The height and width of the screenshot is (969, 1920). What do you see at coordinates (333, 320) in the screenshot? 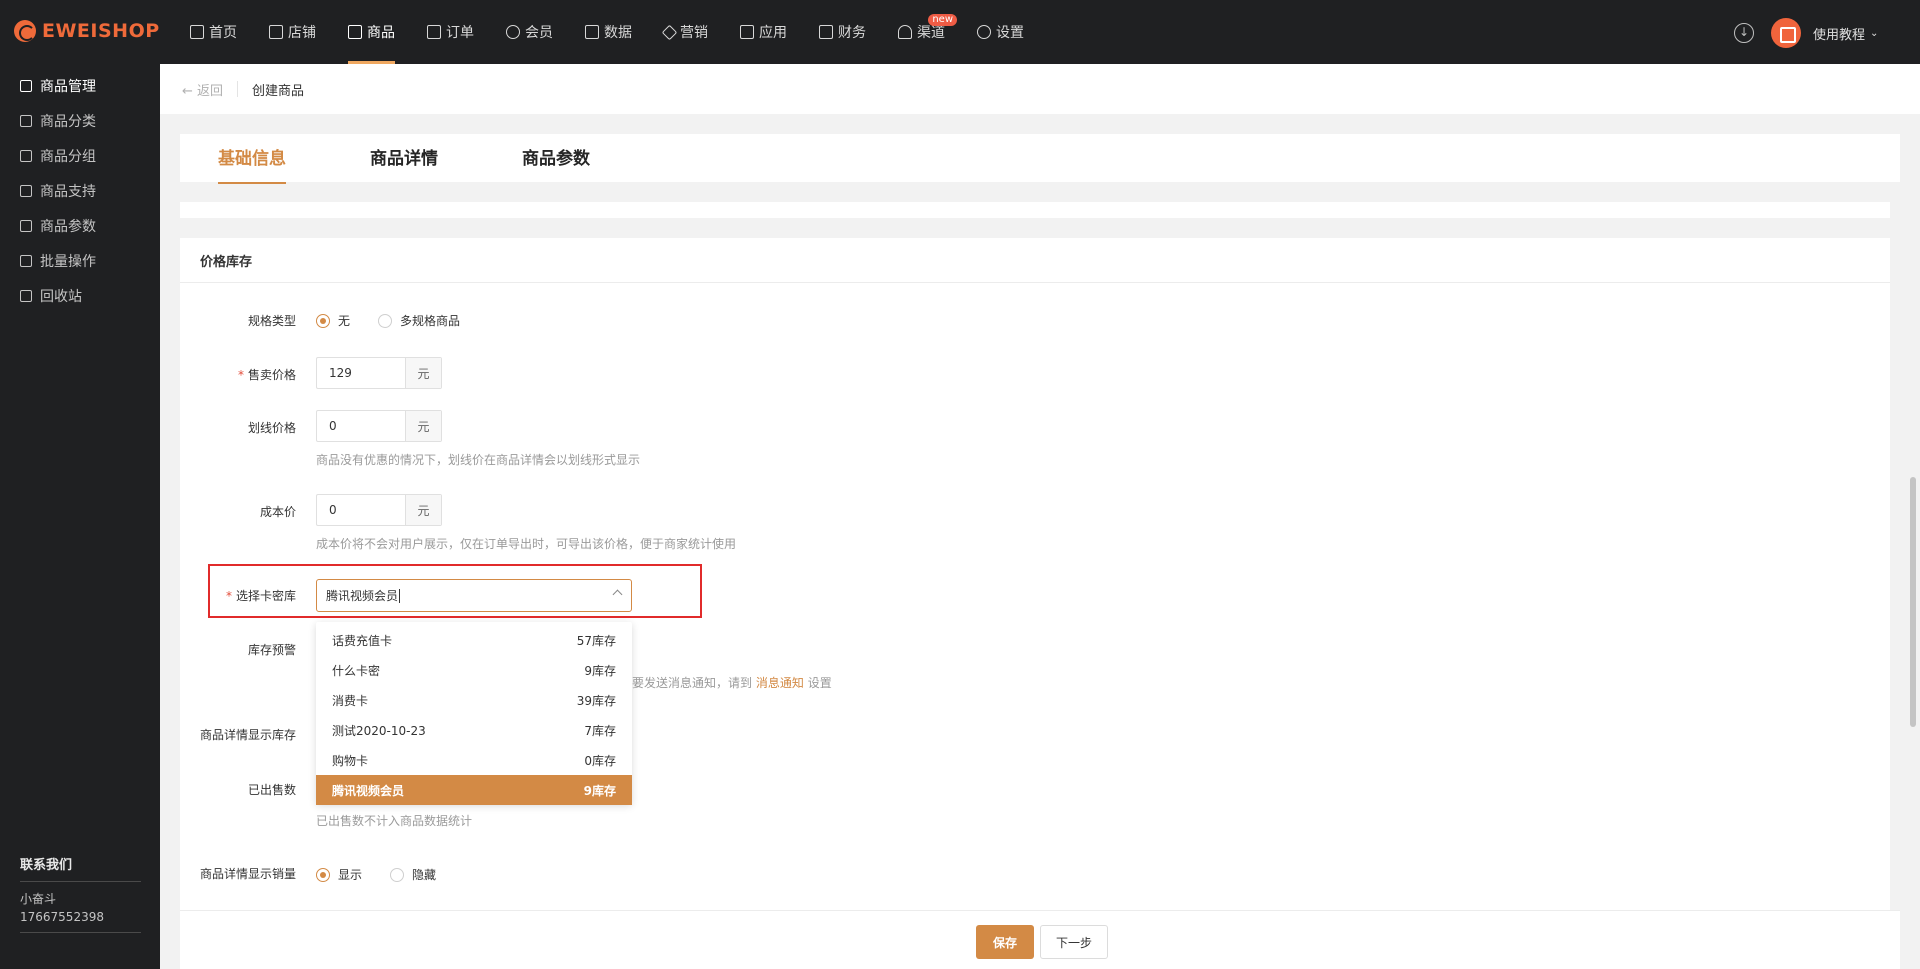
I see `spec-type-none-radio: 无` at bounding box center [333, 320].